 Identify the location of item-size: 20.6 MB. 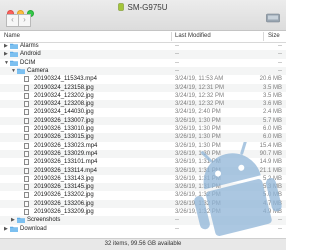
(270, 79).